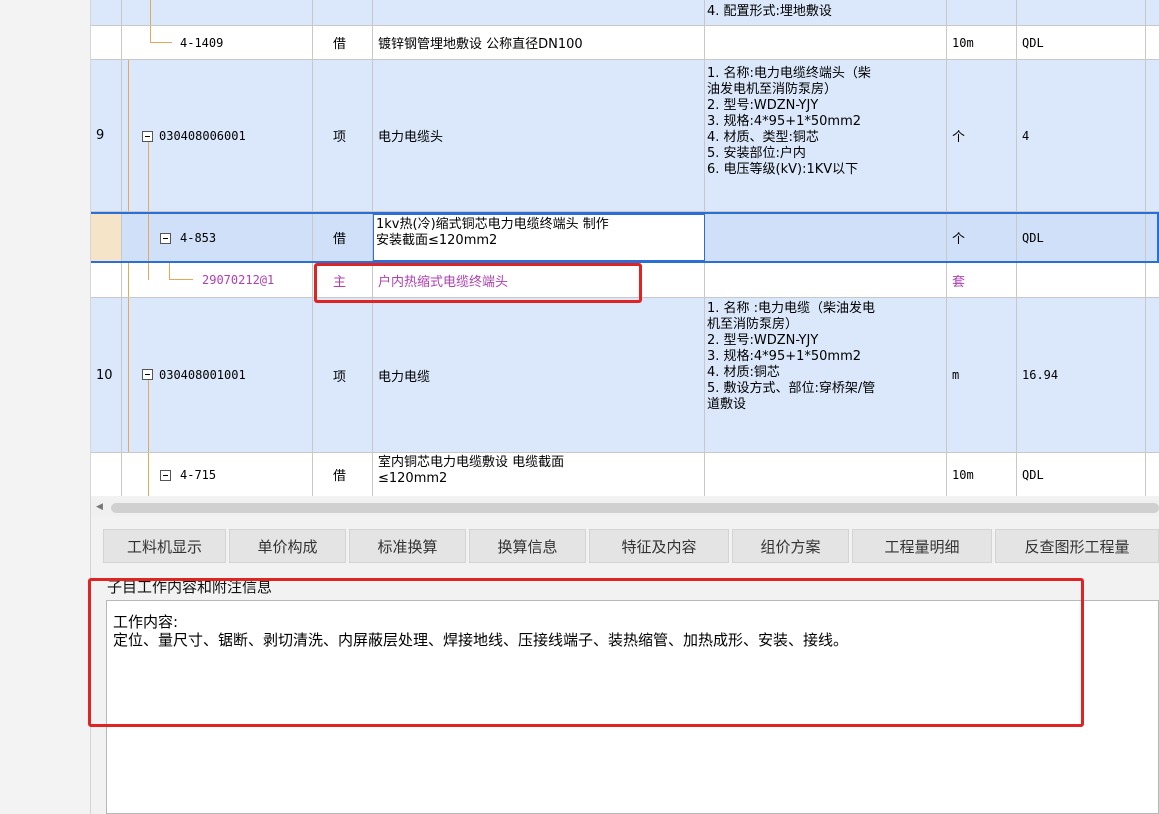 This screenshot has height=814, width=1159. I want to click on item-qty: 4, so click(1026, 135).